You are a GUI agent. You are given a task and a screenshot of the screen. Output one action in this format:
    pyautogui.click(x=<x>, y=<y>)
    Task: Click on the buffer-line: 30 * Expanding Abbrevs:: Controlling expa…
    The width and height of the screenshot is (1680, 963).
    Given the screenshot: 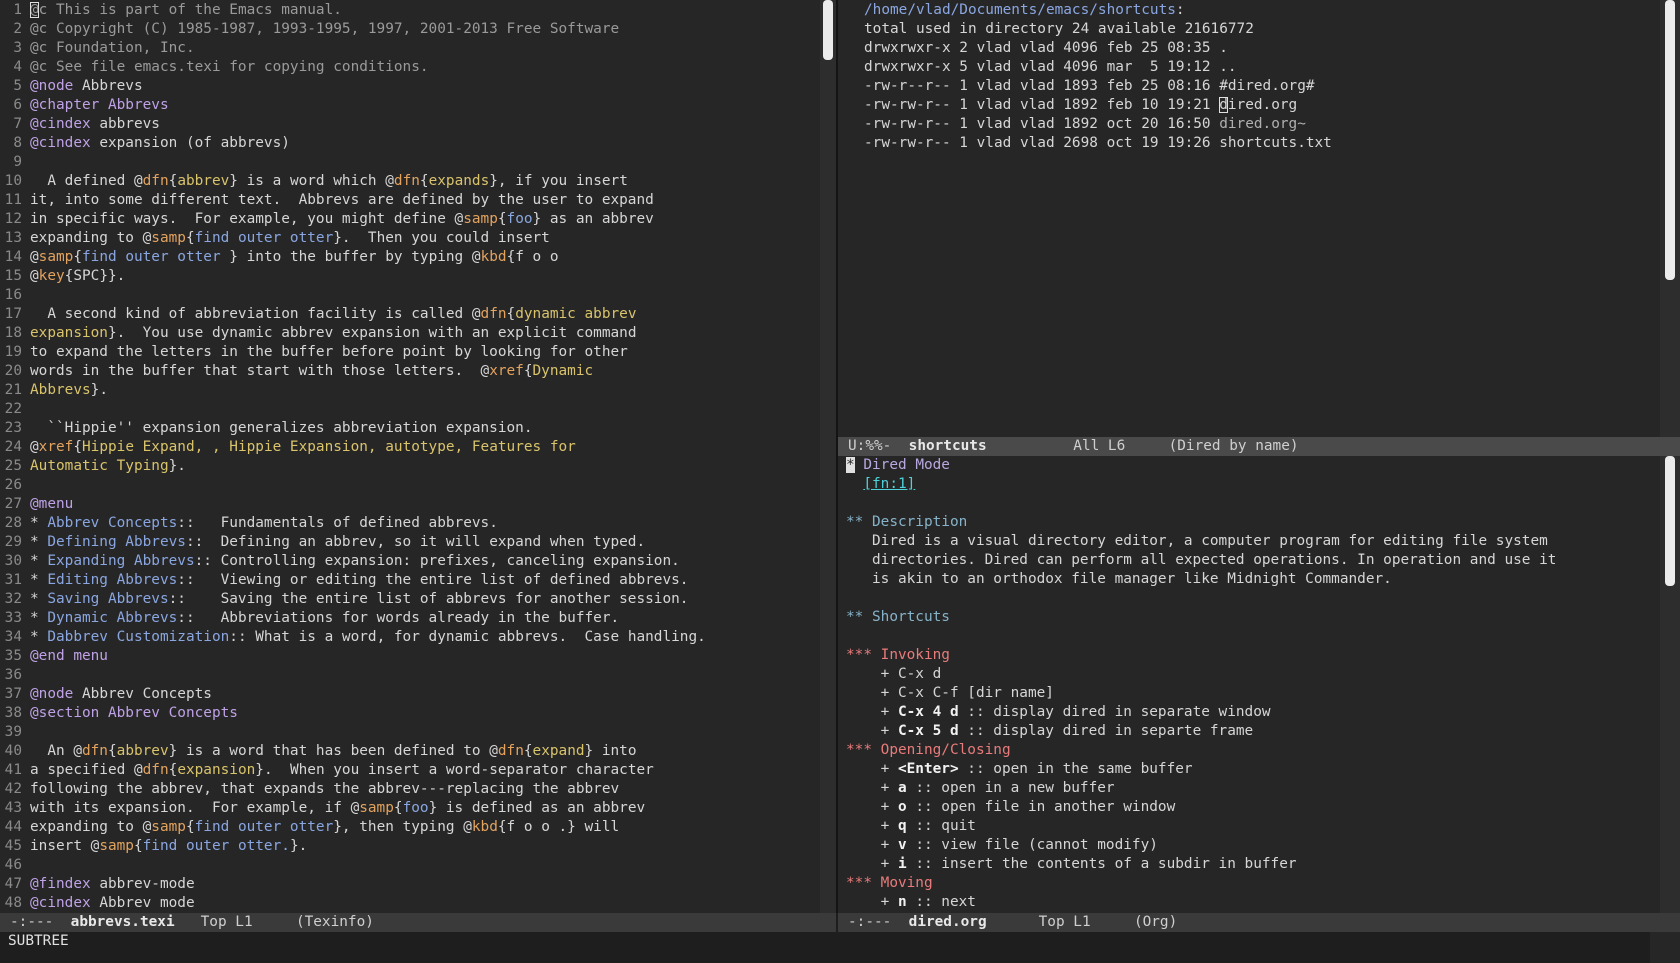 What is the action you would take?
    pyautogui.click(x=400, y=561)
    